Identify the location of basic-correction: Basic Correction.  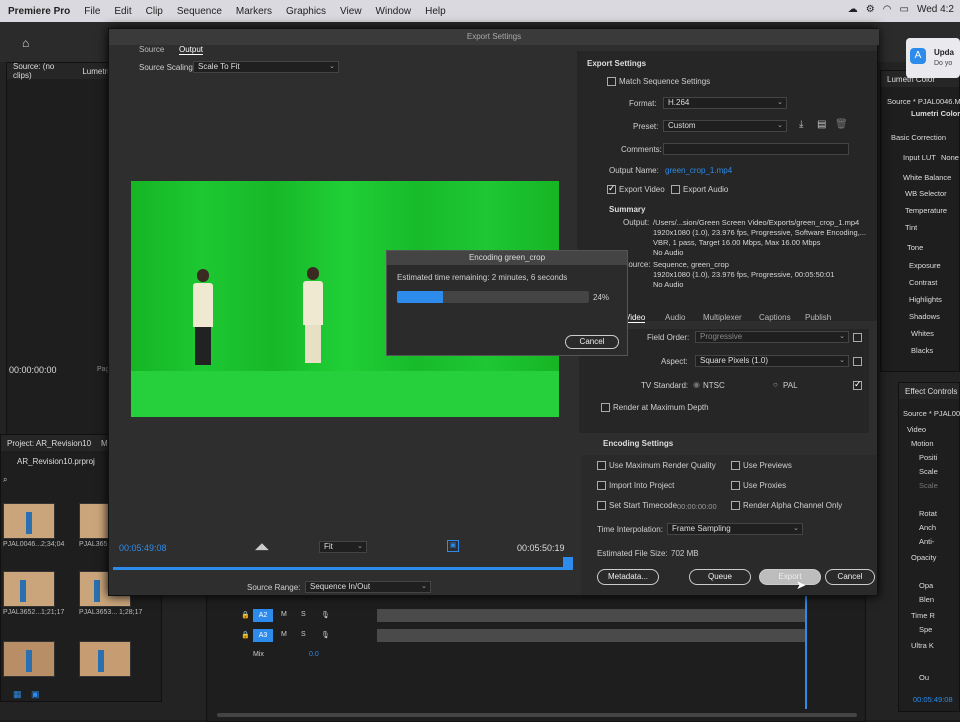
(918, 137).